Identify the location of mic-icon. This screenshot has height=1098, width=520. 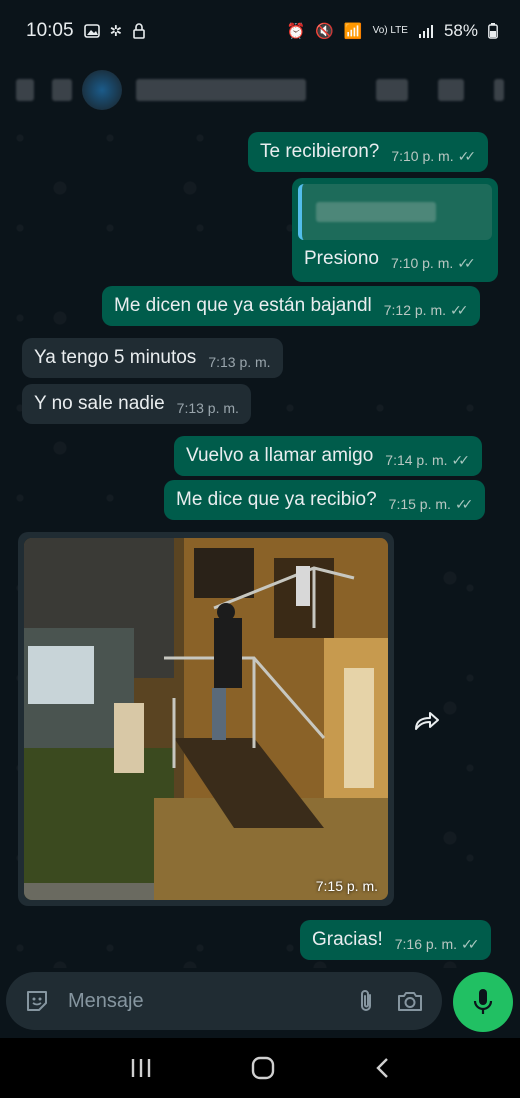
(483, 1001).